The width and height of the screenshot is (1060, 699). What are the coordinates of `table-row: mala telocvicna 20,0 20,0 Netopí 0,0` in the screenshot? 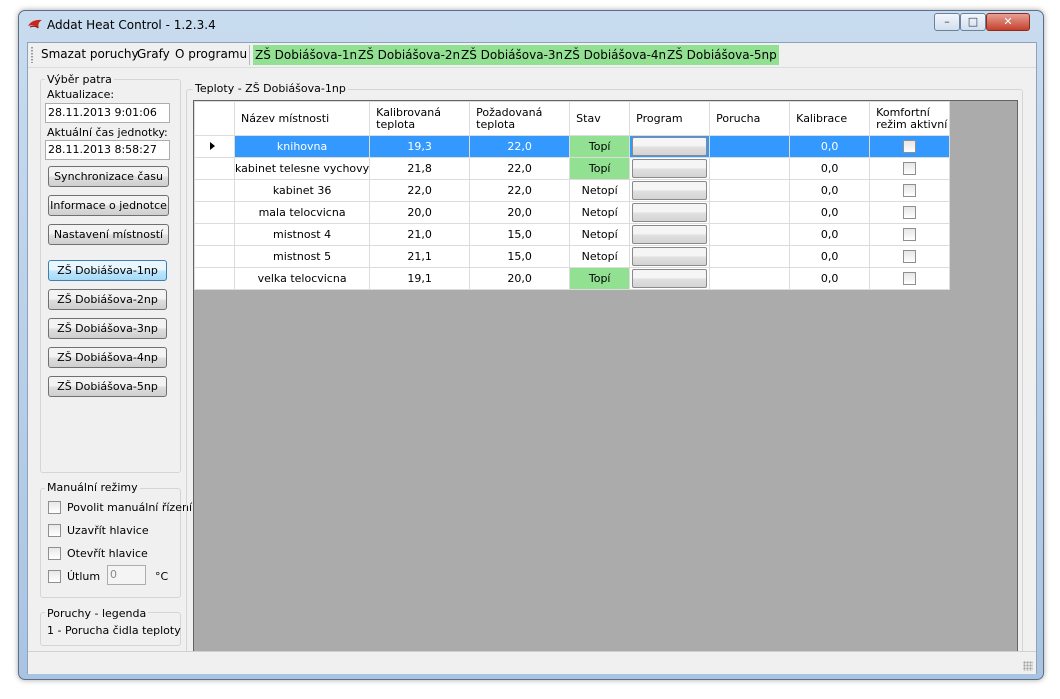 It's located at (572, 212).